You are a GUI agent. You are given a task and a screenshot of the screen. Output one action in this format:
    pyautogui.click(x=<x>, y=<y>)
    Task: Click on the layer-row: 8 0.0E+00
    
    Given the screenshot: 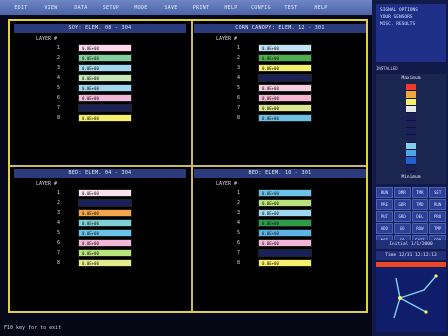 What is the action you would take?
    pyautogui.click(x=280, y=118)
    